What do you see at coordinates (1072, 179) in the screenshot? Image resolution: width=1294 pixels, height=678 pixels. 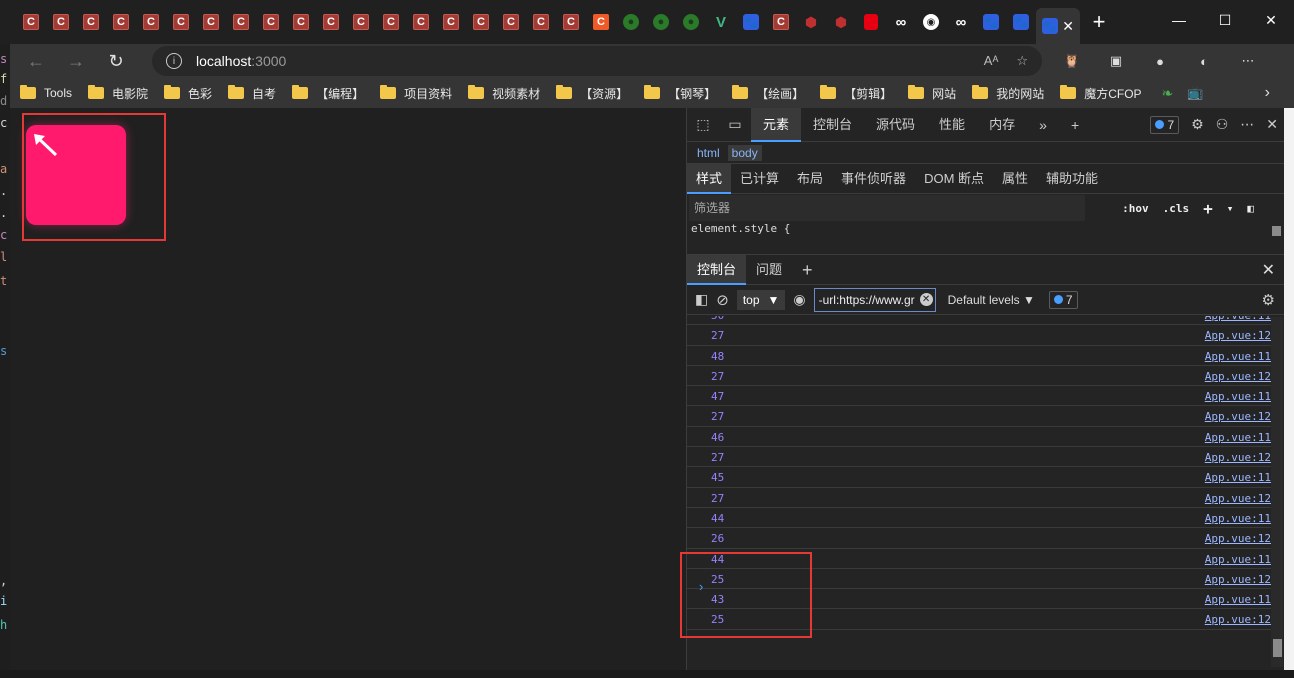 I see `styles-subtab: 辅助功能` at bounding box center [1072, 179].